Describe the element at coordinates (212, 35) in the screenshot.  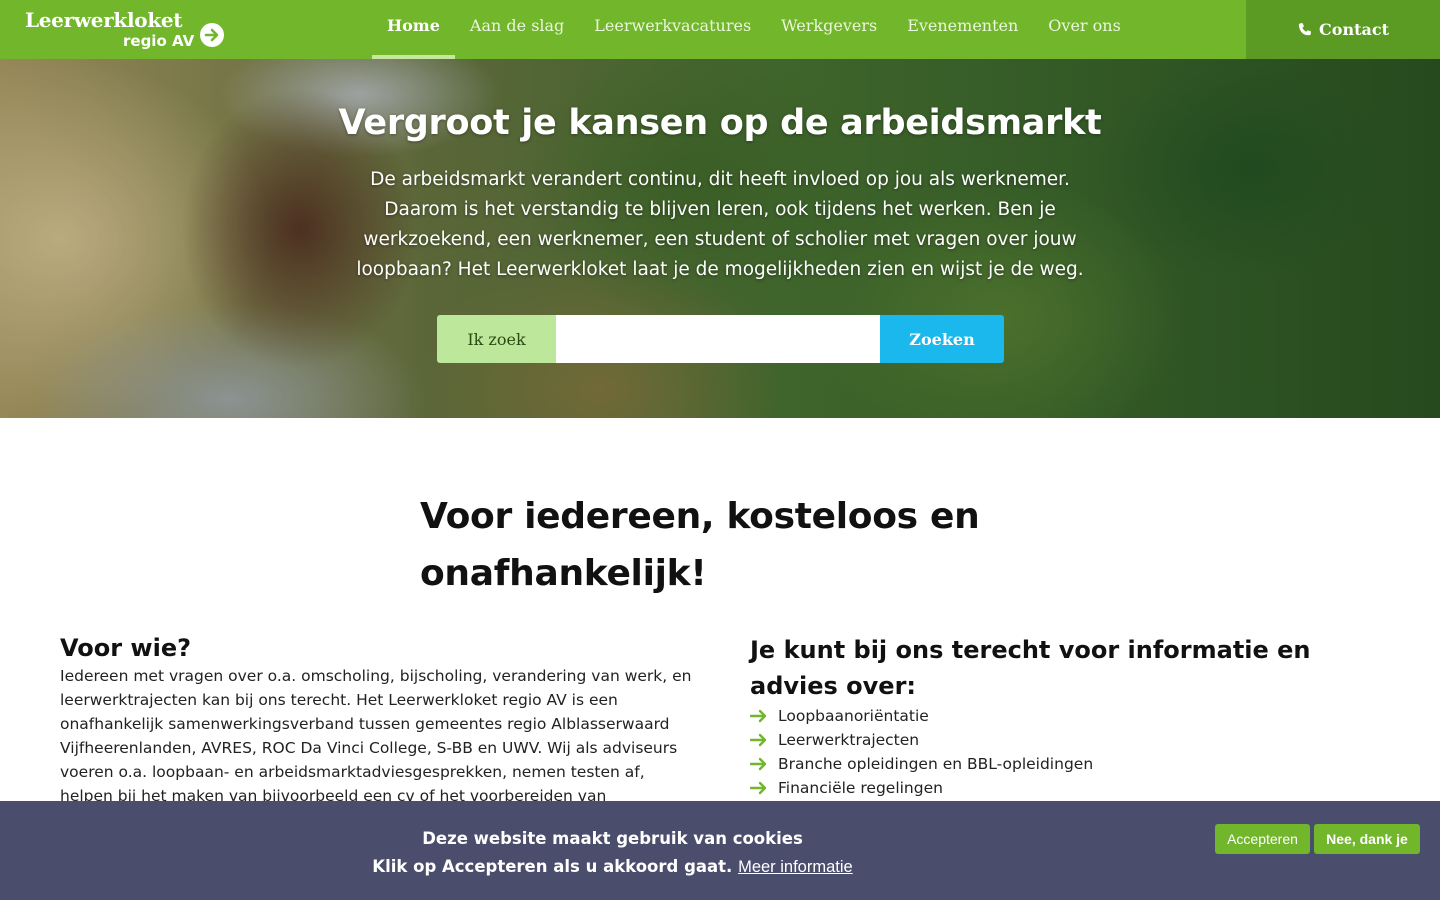
I see `arrow-right-circle-icon` at that location.